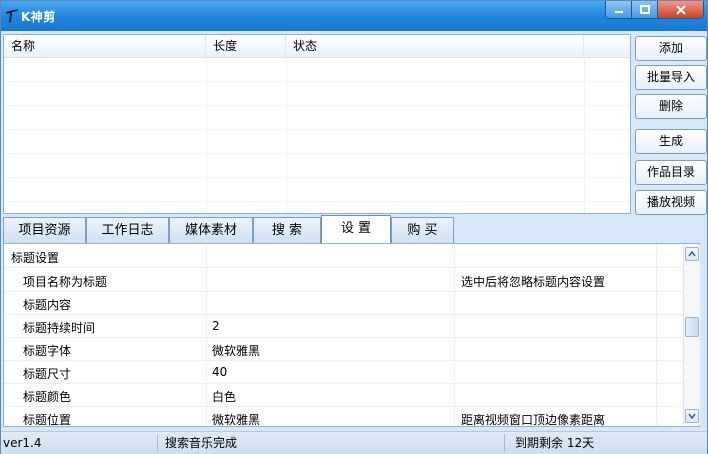  I want to click on maximize-icon, so click(644, 9).